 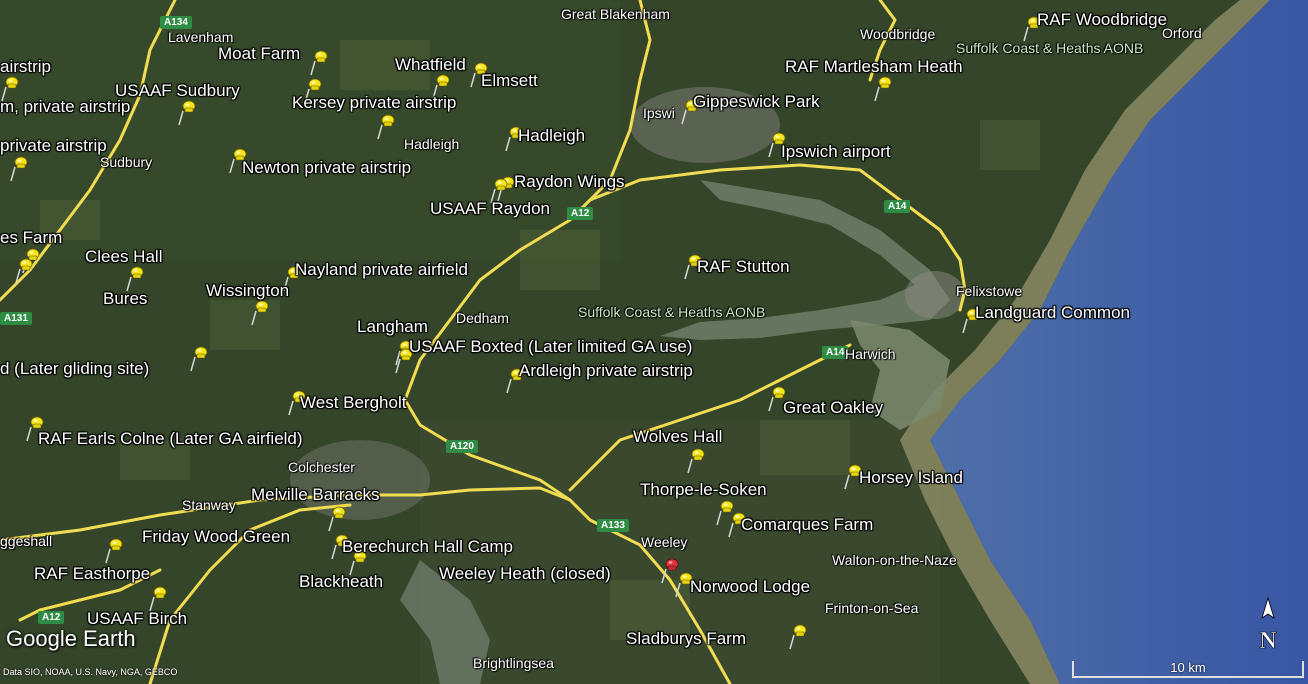 What do you see at coordinates (833, 407) in the screenshot?
I see `placemark-label: Great Oakley` at bounding box center [833, 407].